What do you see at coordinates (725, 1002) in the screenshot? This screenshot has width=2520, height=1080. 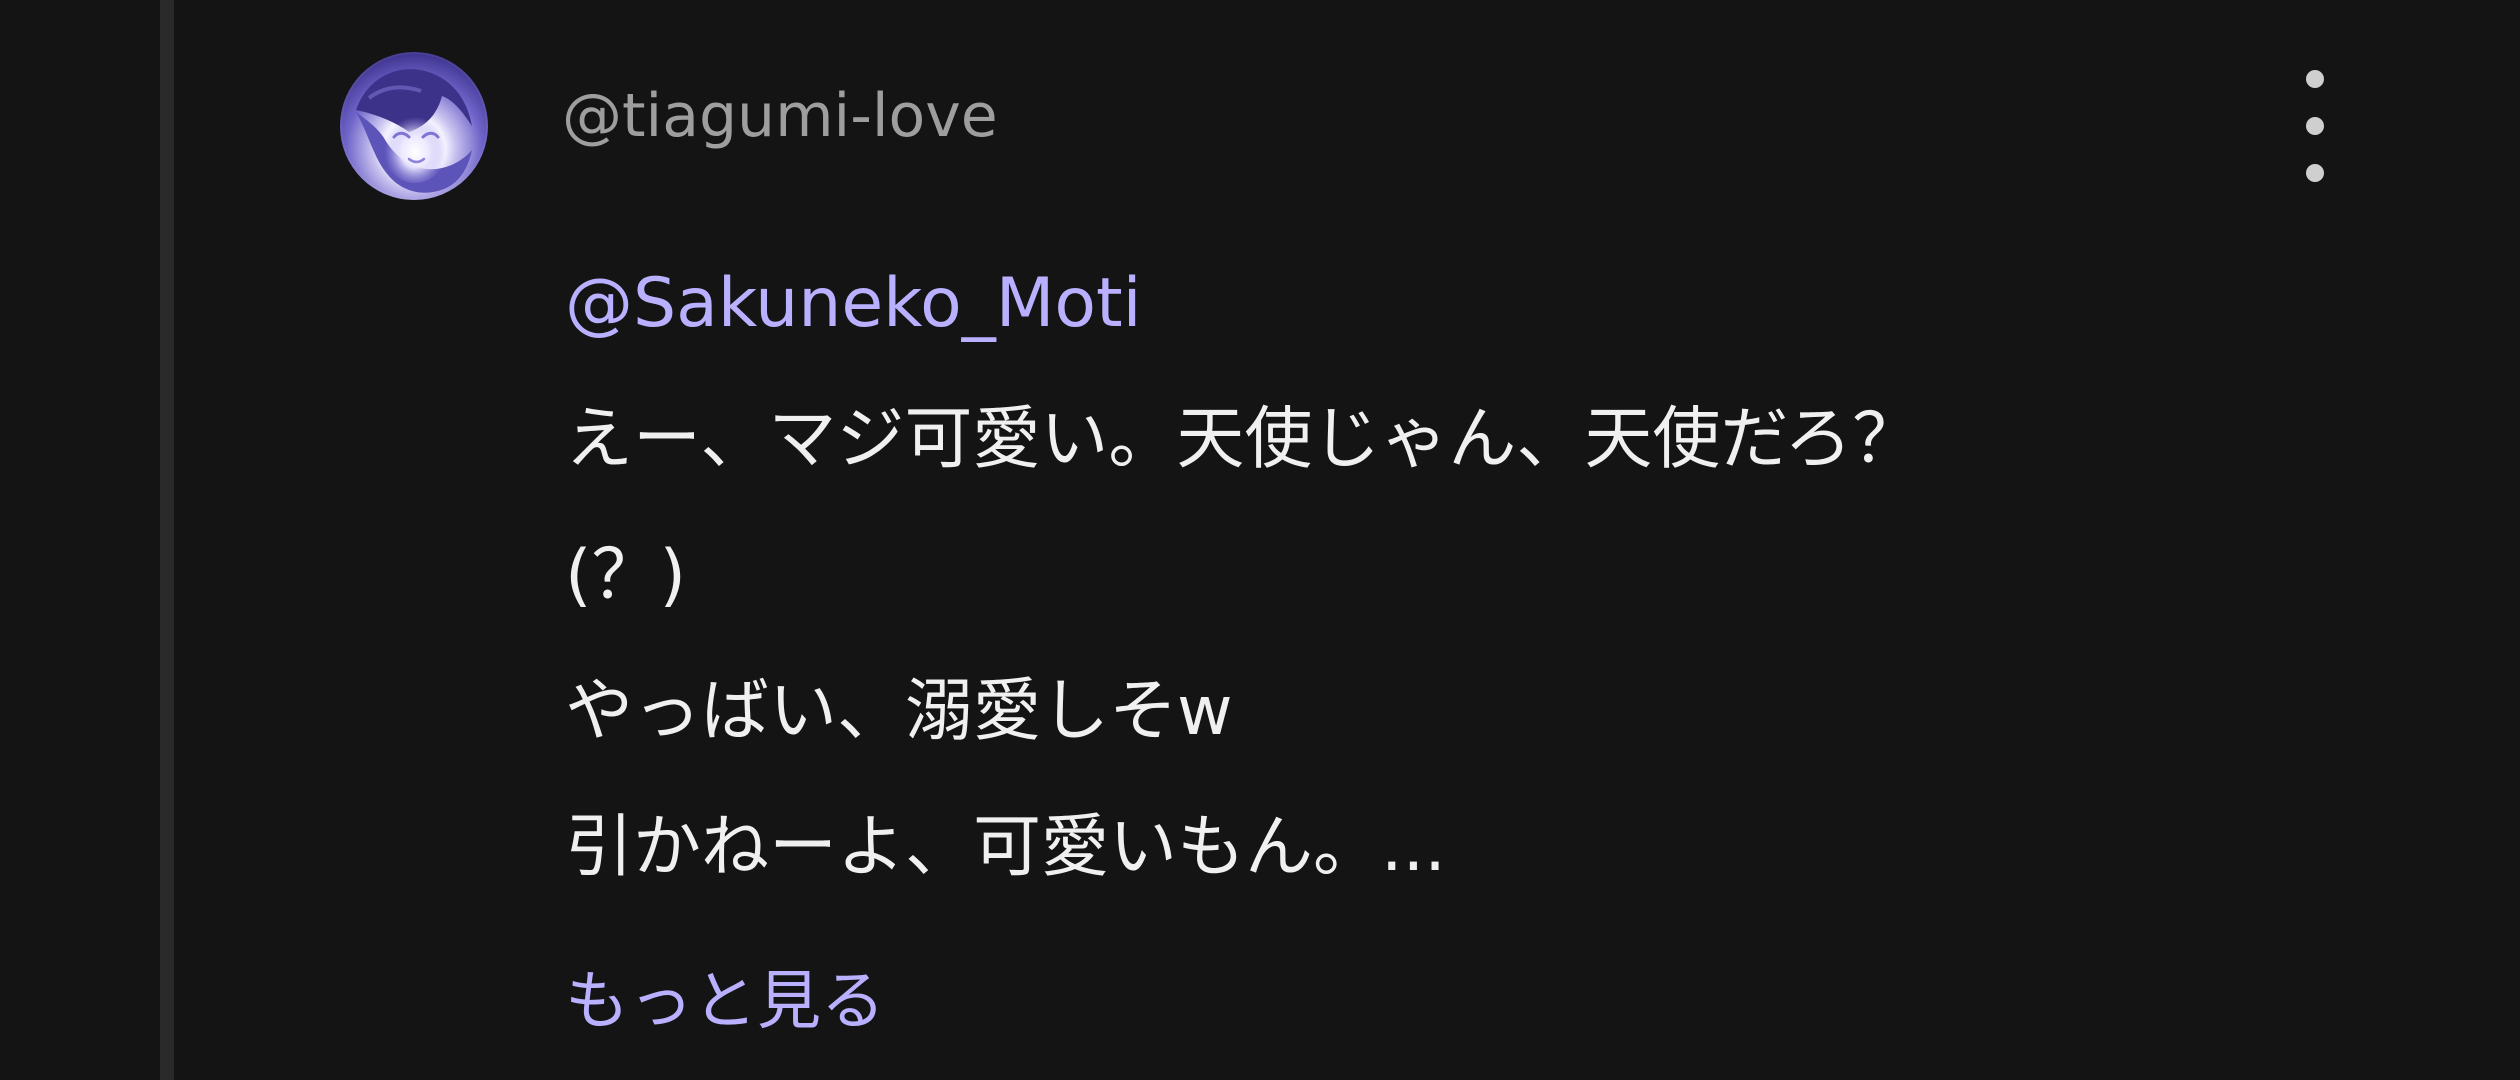 I see `read-more-button: もっと見る` at bounding box center [725, 1002].